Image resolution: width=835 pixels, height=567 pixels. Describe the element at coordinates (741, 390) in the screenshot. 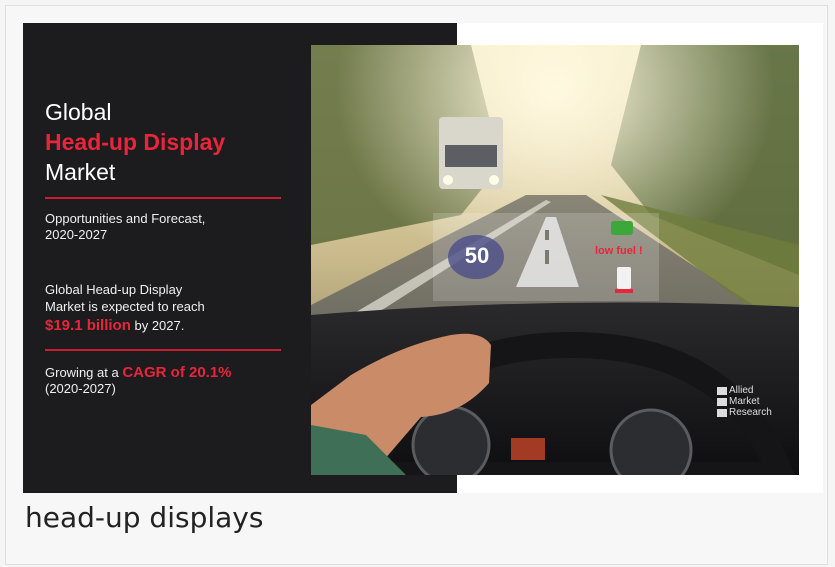

I see `watermark-line1: Allied` at that location.